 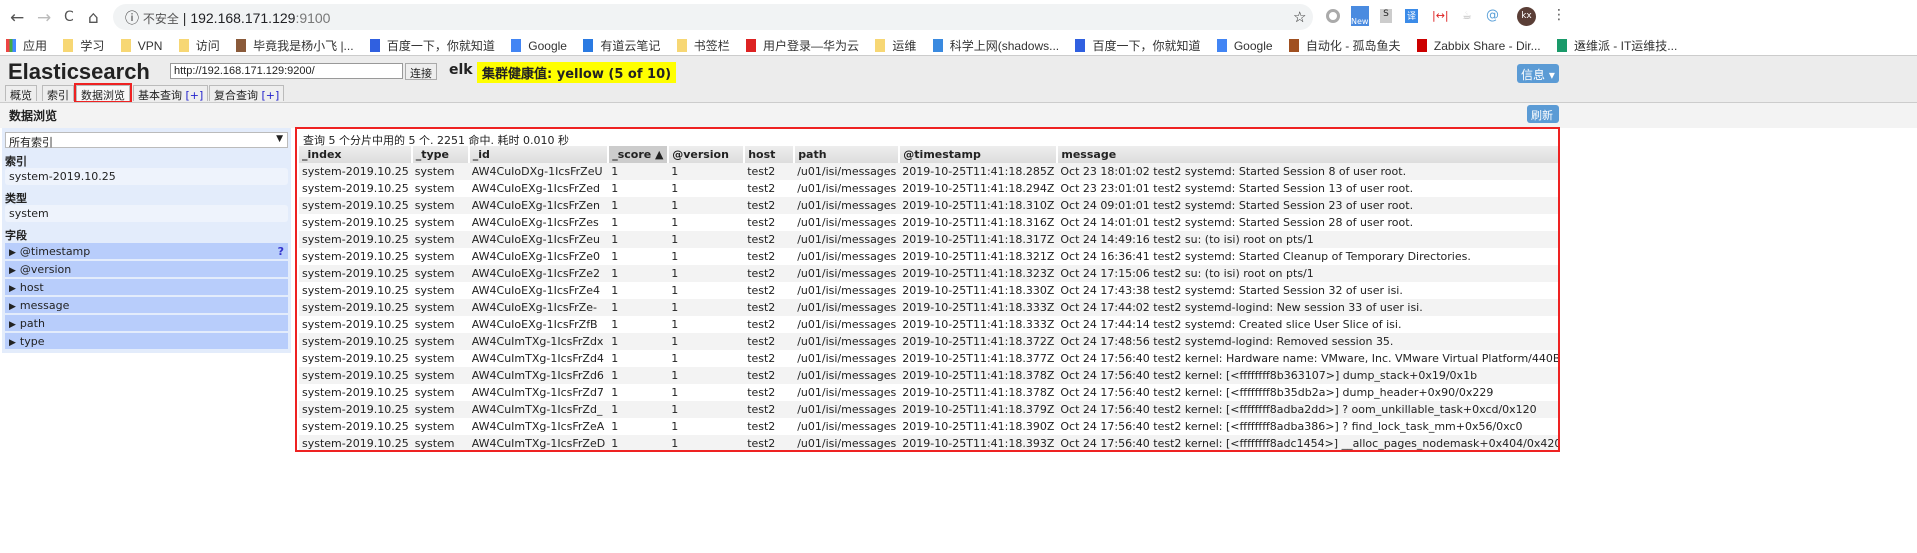 What do you see at coordinates (44, 18) in the screenshot?
I see `forward-button: →` at bounding box center [44, 18].